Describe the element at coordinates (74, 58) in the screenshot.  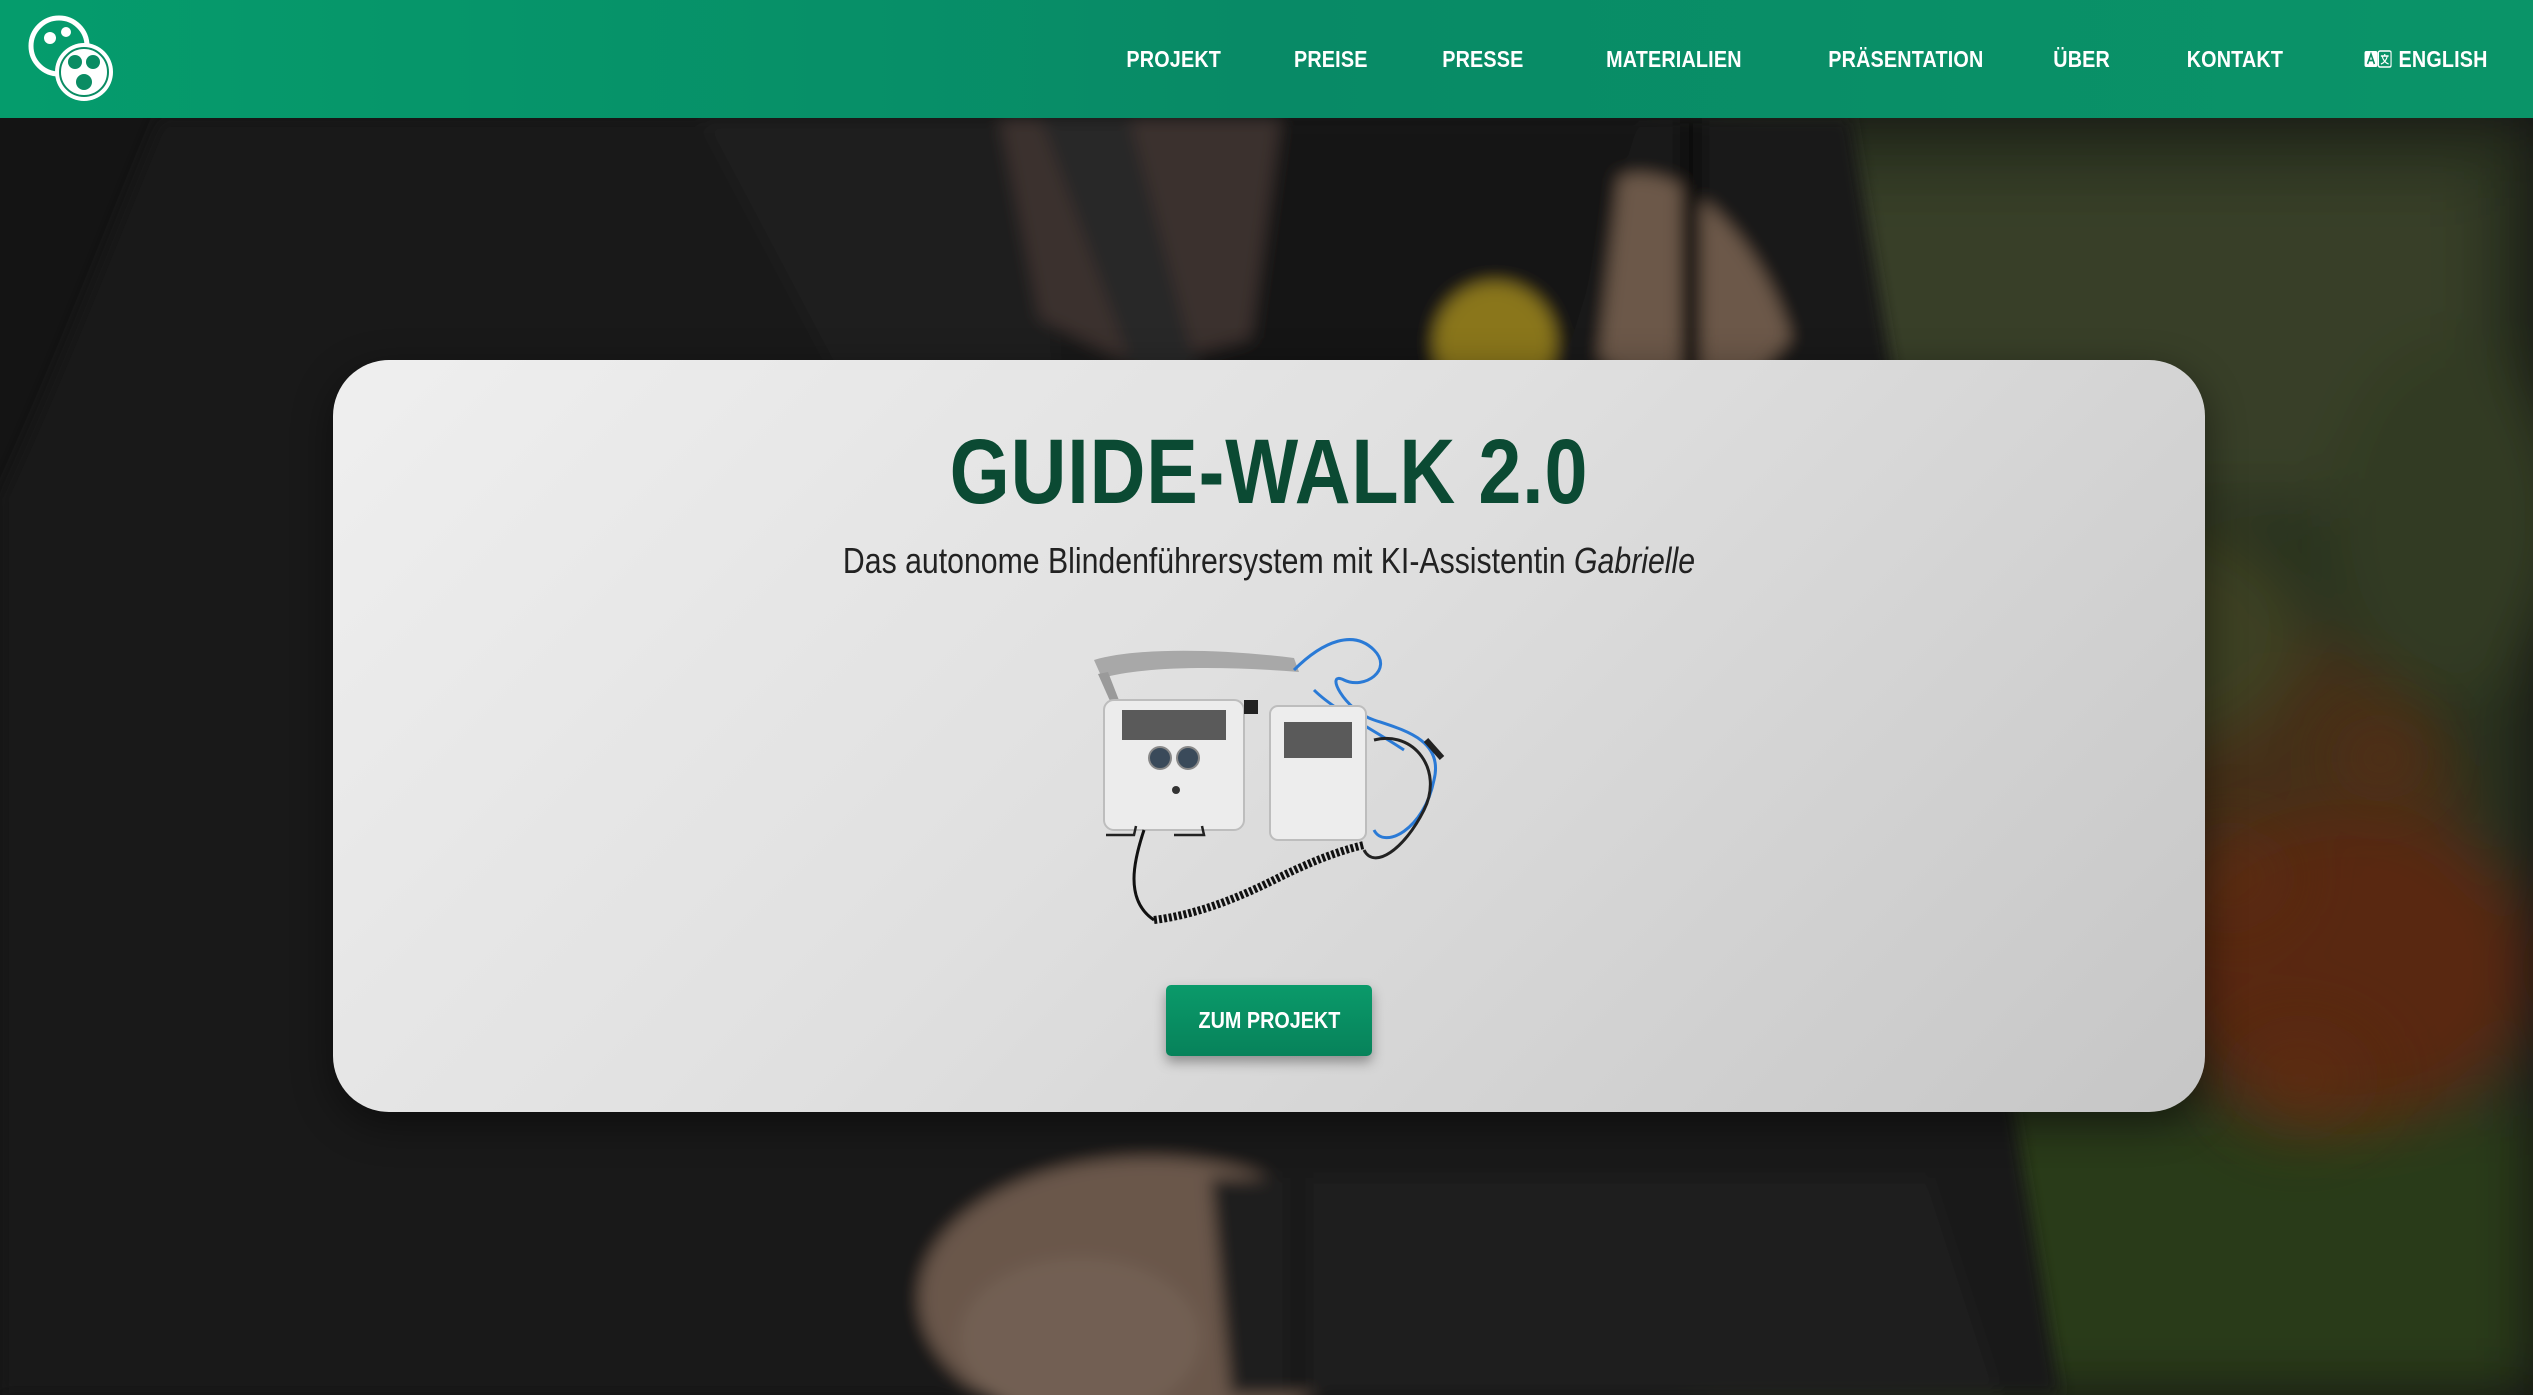
I see `guide-walk-logo` at that location.